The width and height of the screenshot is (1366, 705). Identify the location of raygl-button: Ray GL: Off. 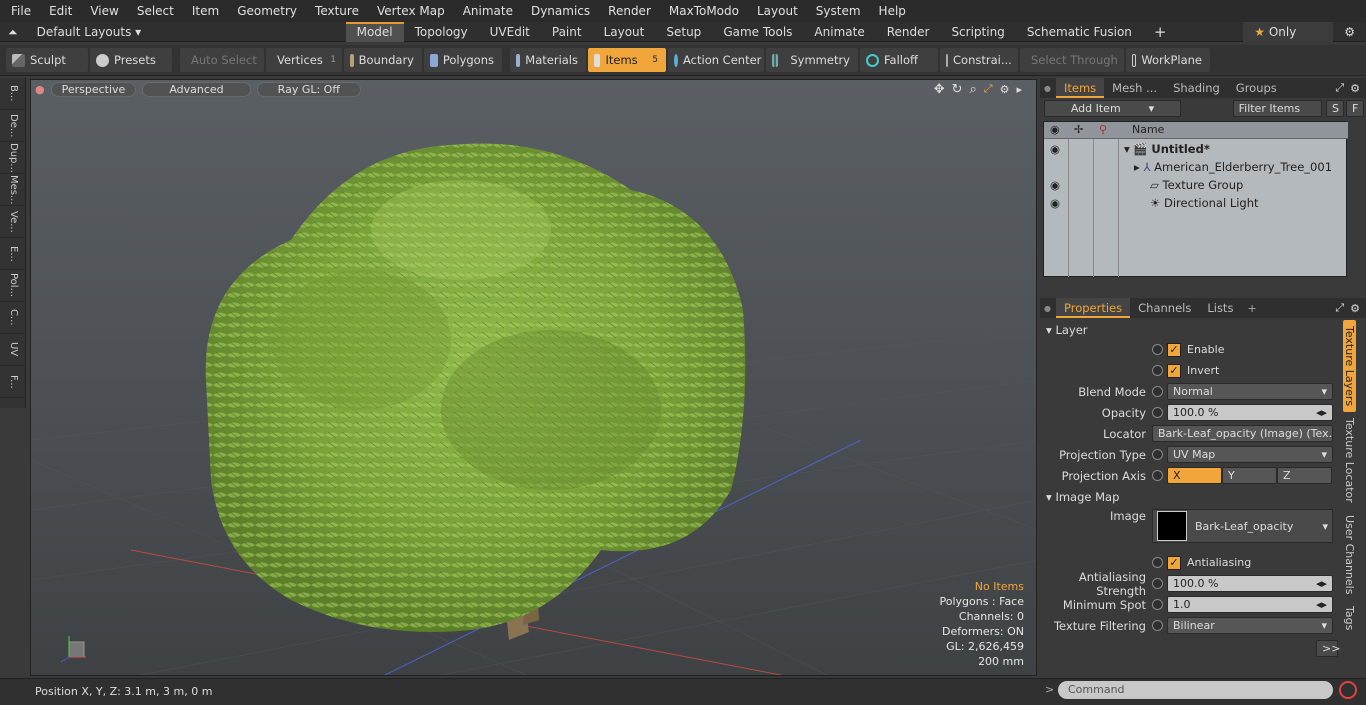
(308, 89).